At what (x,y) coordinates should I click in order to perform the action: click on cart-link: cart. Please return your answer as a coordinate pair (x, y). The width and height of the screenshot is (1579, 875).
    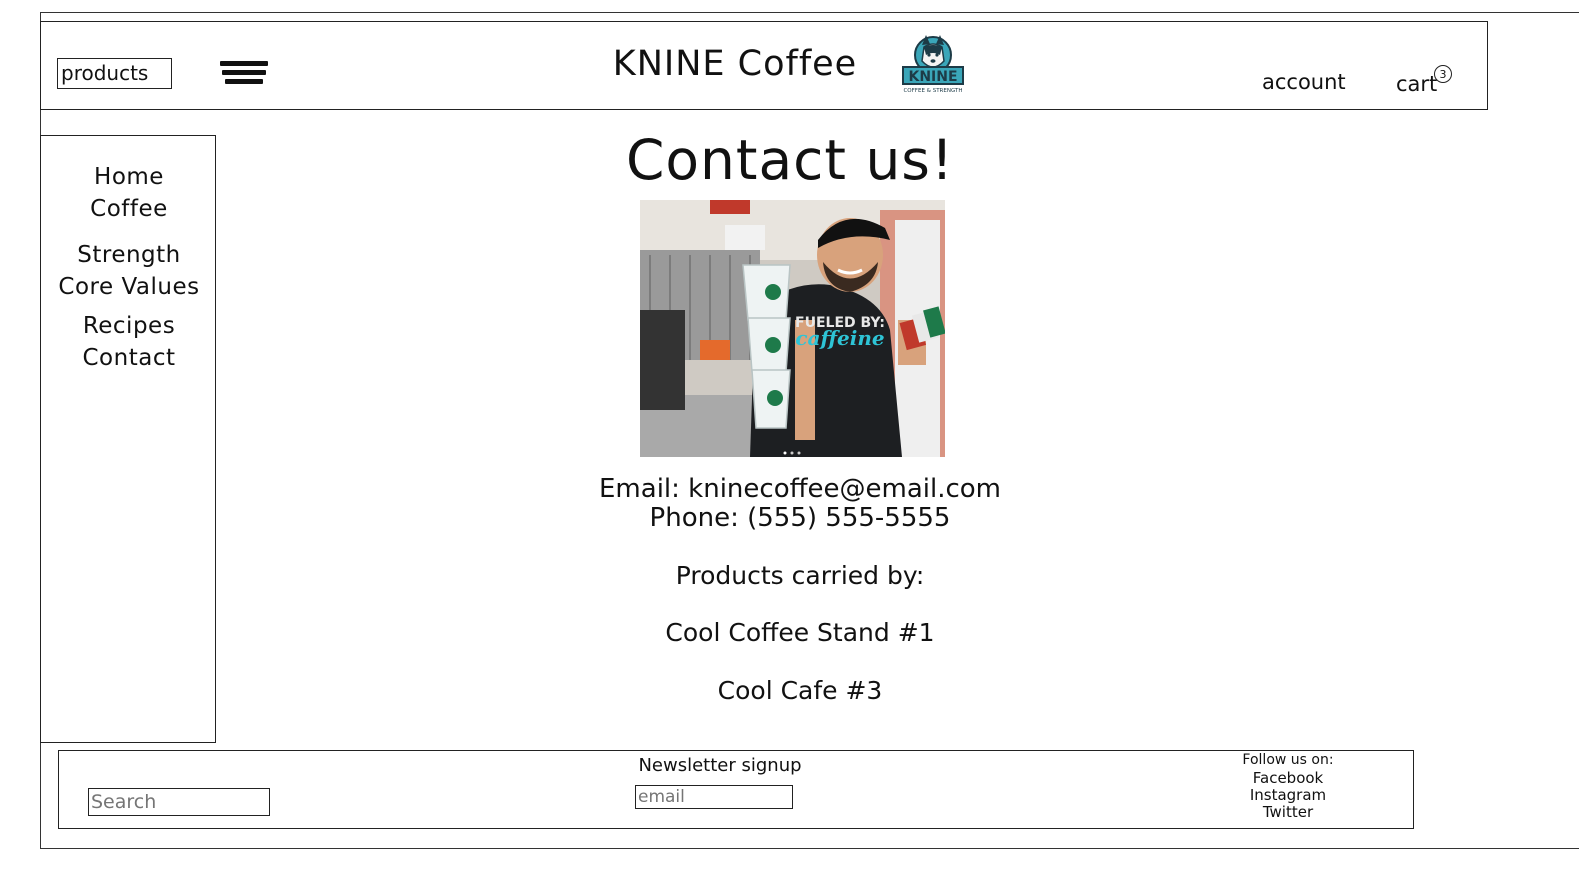
    Looking at the image, I should click on (1416, 84).